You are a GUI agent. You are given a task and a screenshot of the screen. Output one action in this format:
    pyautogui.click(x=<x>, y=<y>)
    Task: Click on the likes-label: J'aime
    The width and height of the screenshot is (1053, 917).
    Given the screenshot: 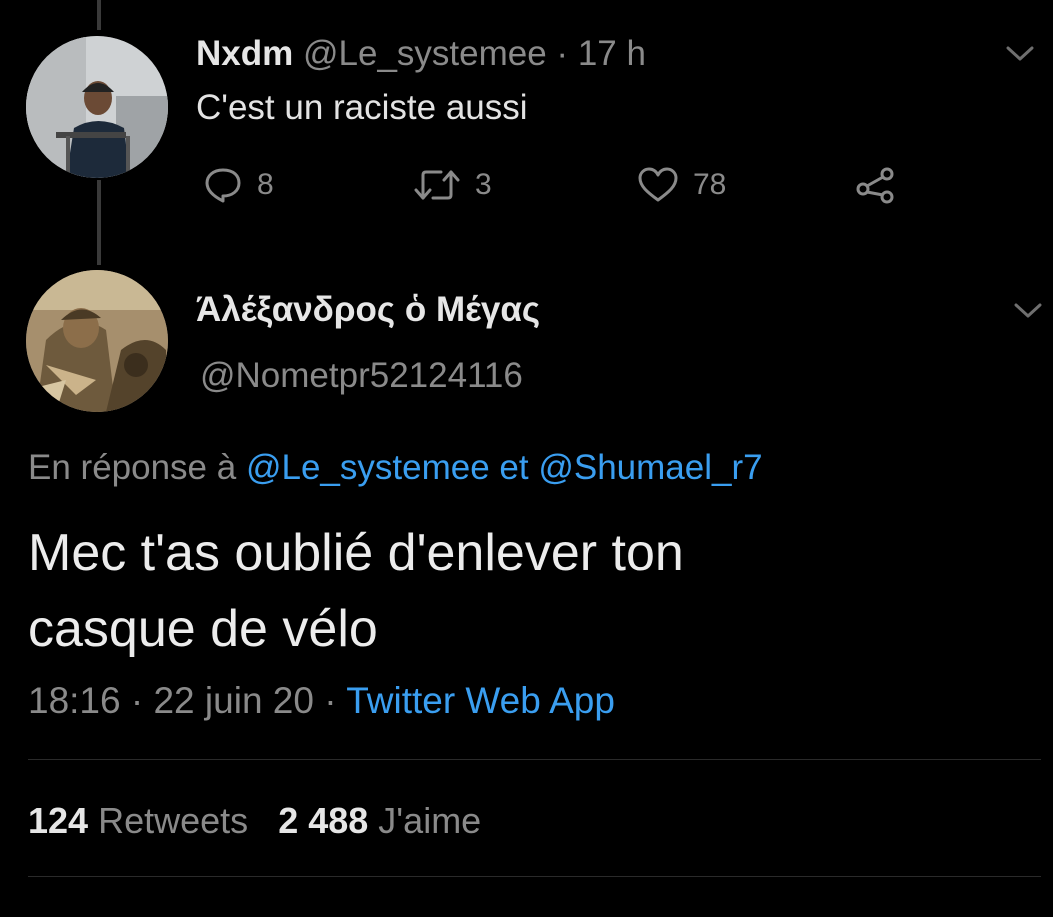 What is the action you would take?
    pyautogui.click(x=430, y=820)
    